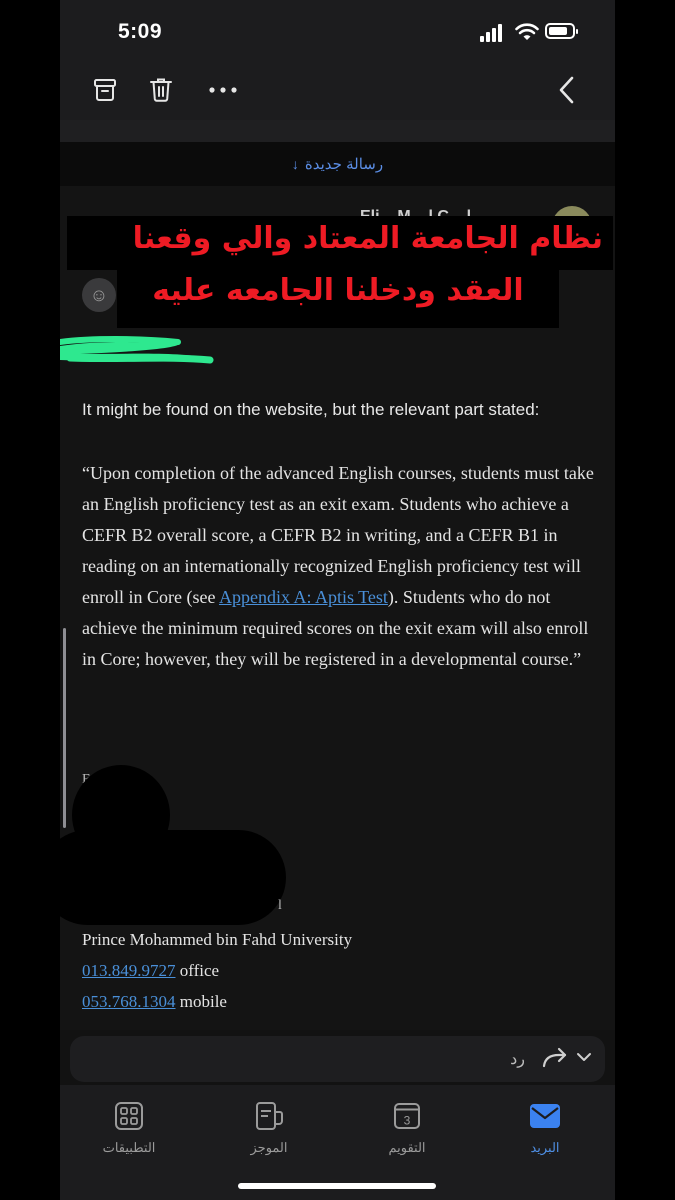 The height and width of the screenshot is (1200, 675). What do you see at coordinates (129, 1001) in the screenshot?
I see `mobile-phone-link: 053.768.1304` at bounding box center [129, 1001].